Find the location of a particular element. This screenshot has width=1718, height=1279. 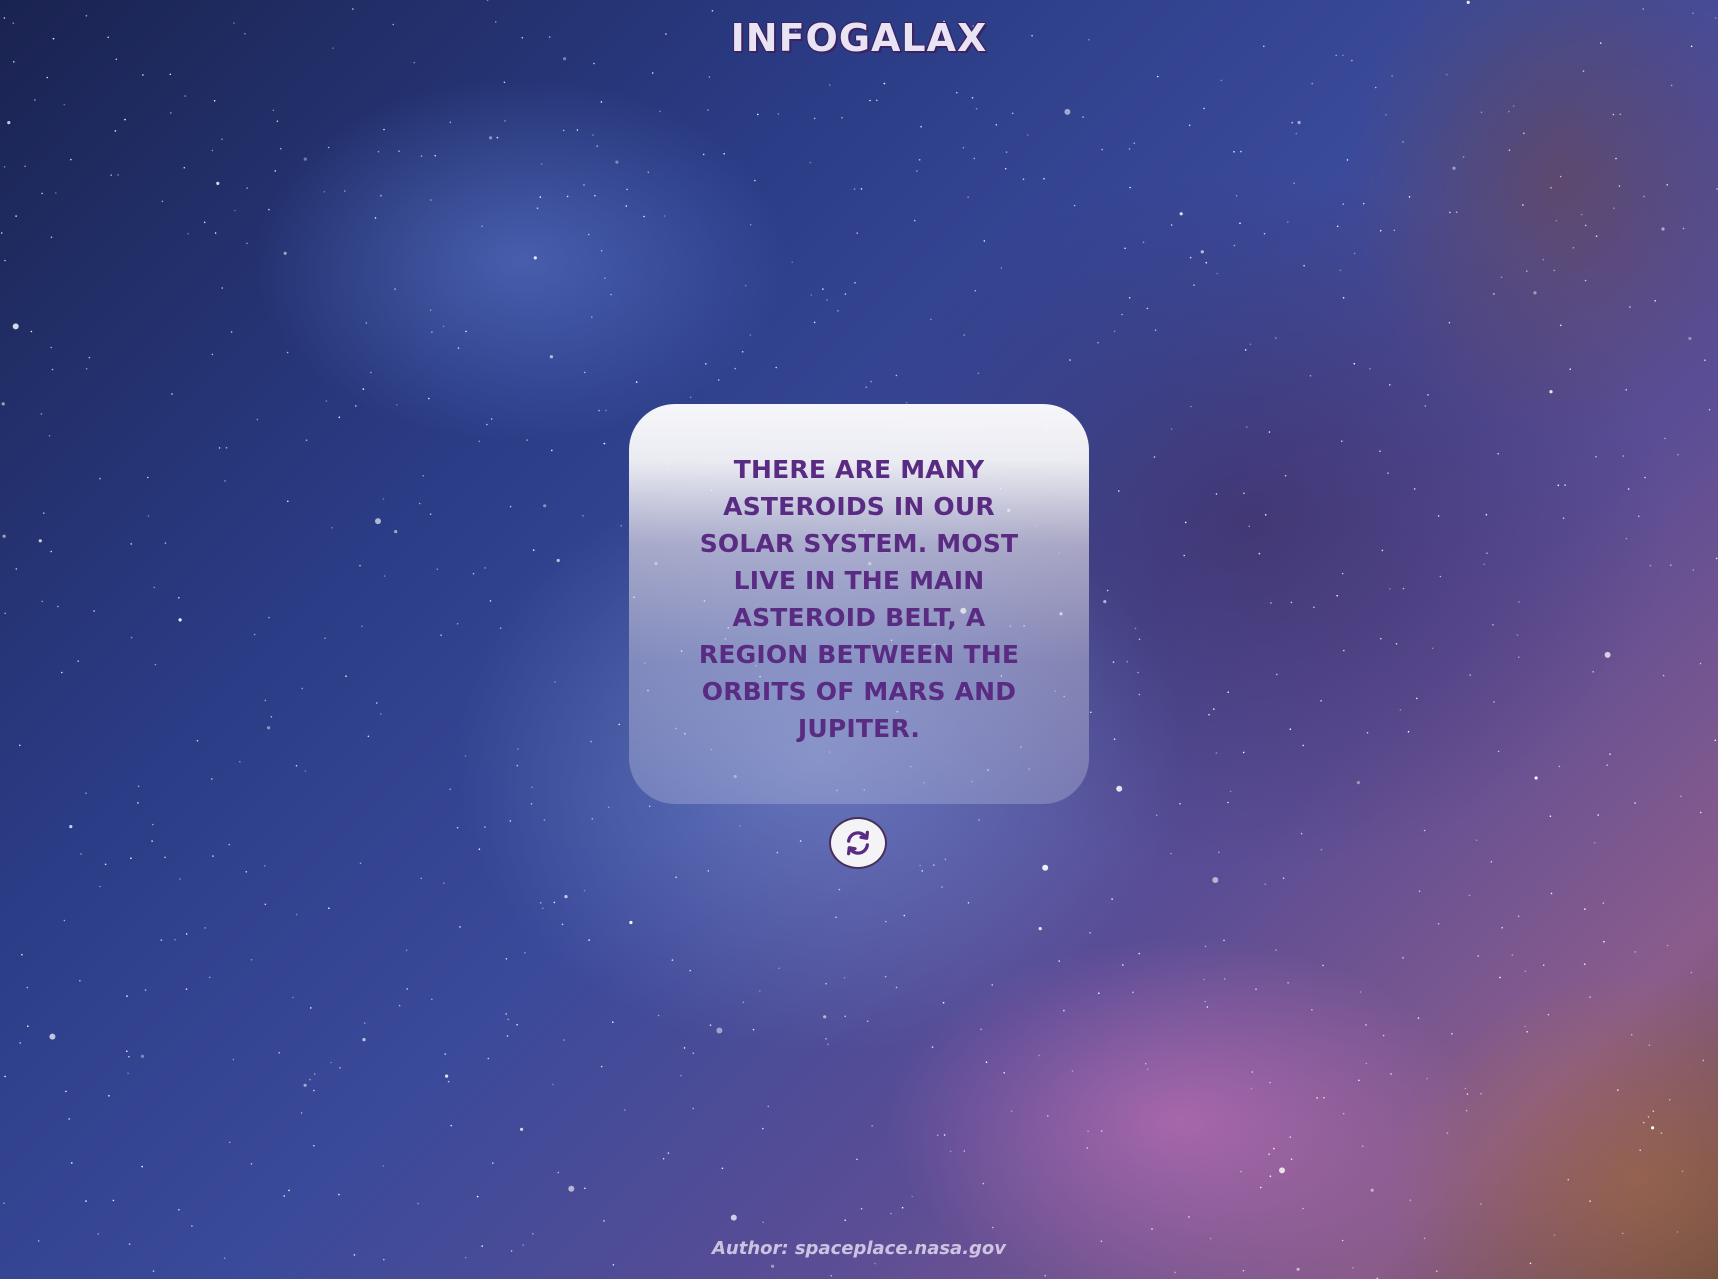

refresh-icon is located at coordinates (858, 843).